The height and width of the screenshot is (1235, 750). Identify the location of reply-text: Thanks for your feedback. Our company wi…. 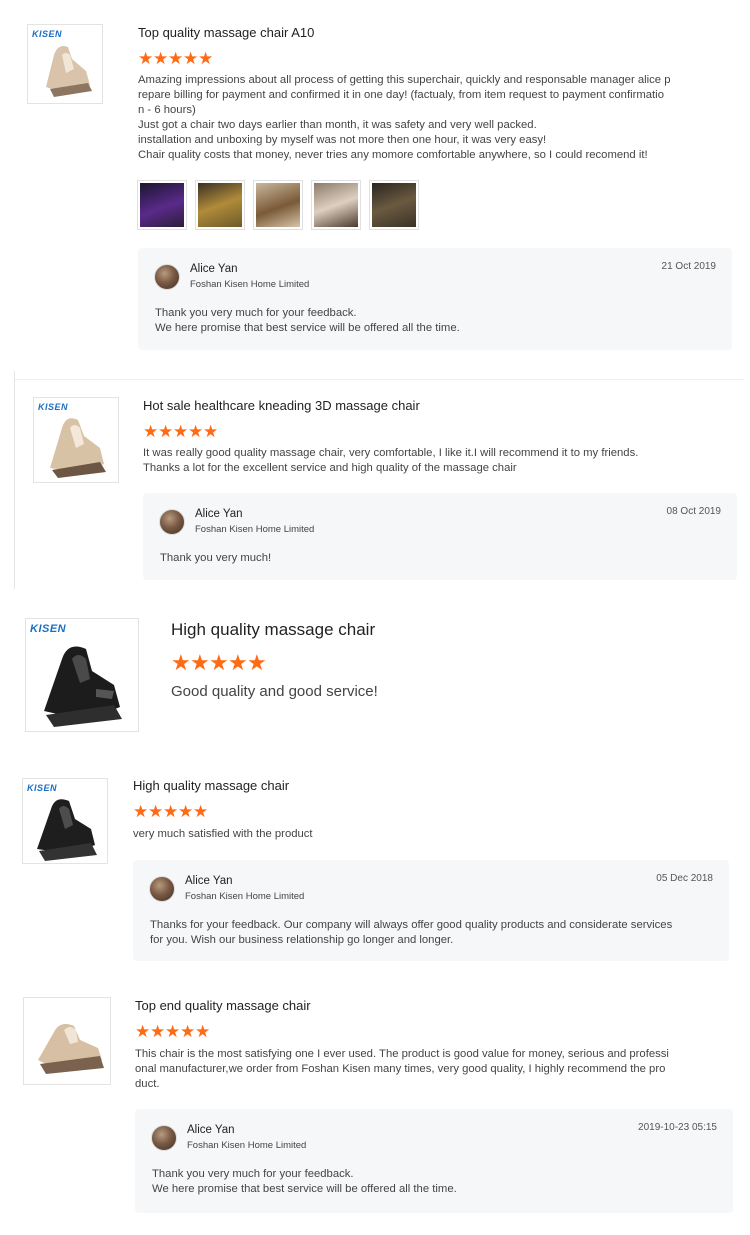
(411, 932).